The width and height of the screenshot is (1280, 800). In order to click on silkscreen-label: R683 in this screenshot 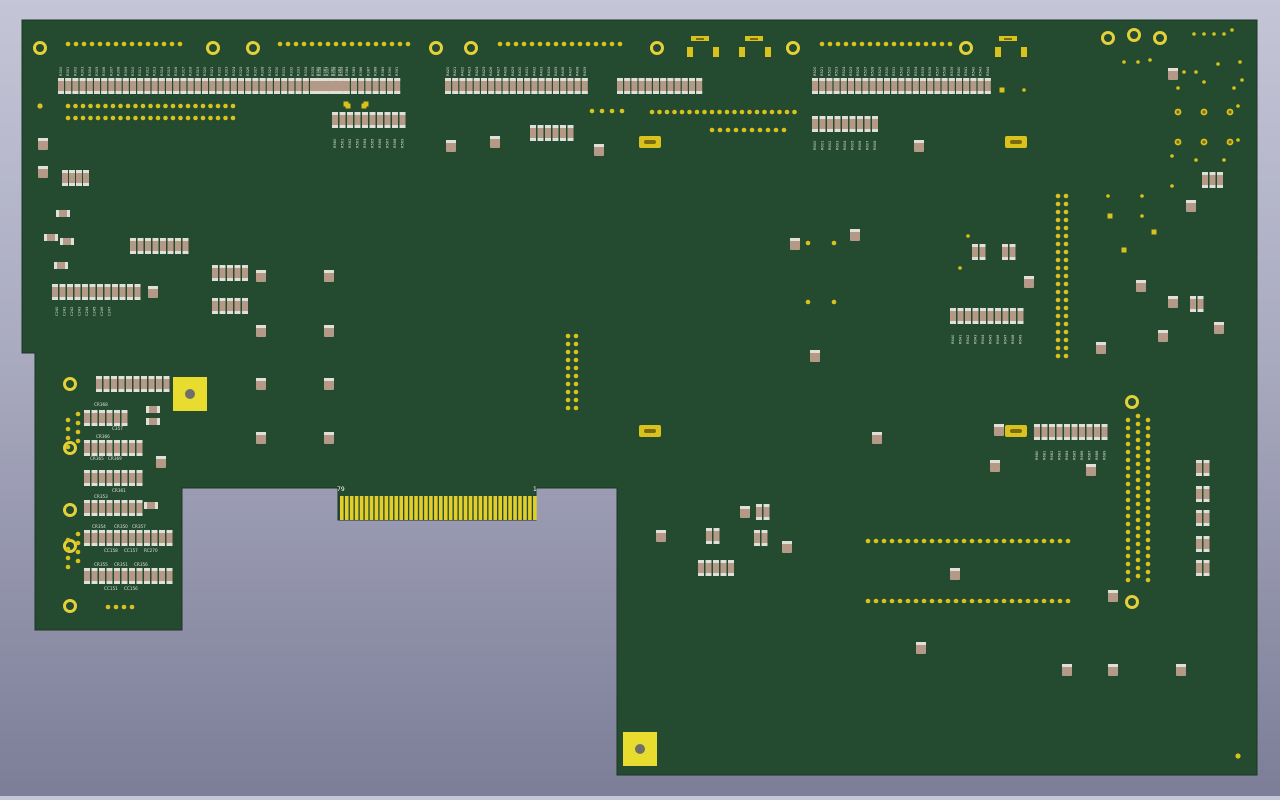, I will do `click(1060, 455)`.